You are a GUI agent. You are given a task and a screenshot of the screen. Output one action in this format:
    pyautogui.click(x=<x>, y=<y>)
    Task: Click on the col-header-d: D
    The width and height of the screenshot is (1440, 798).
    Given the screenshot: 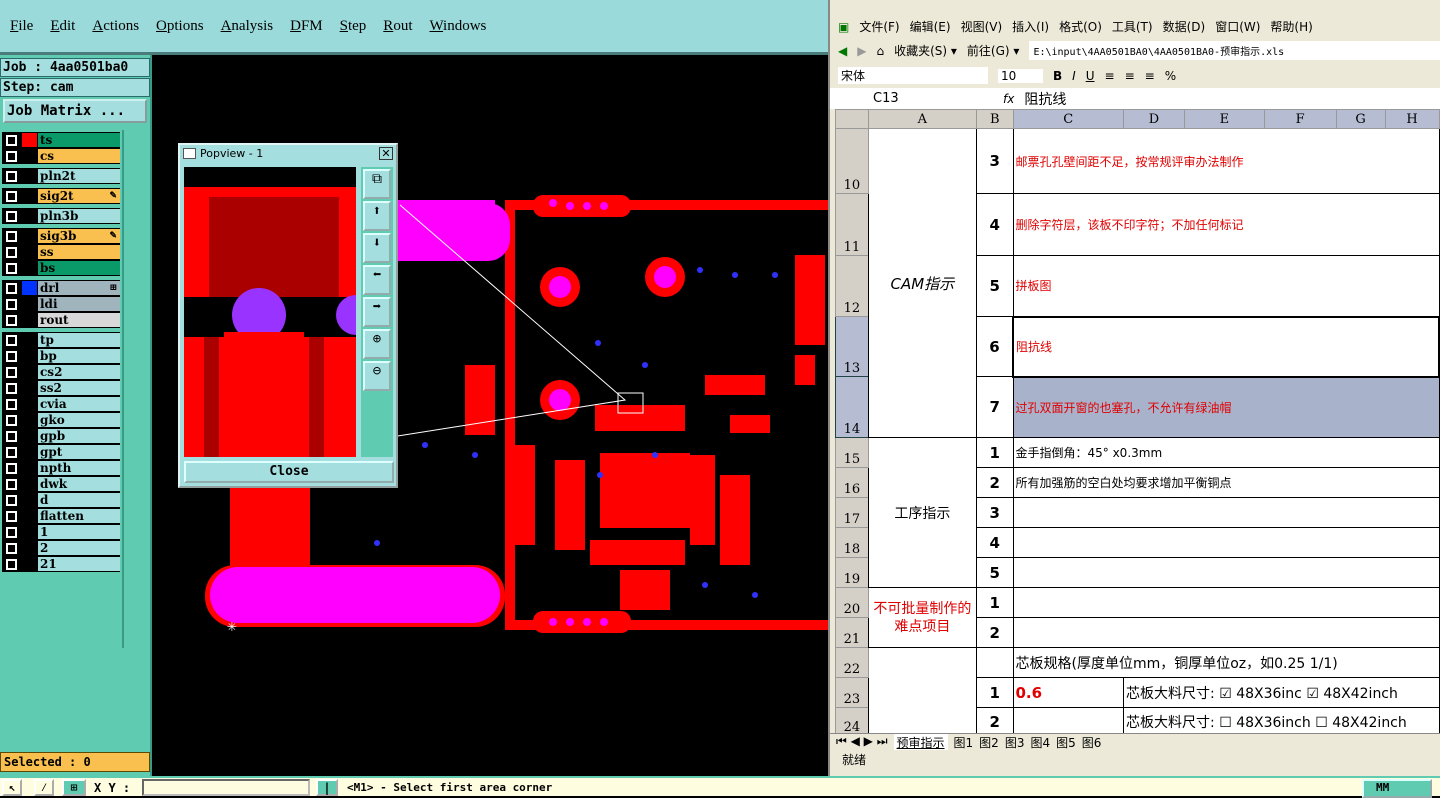 What is the action you would take?
    pyautogui.click(x=1154, y=119)
    